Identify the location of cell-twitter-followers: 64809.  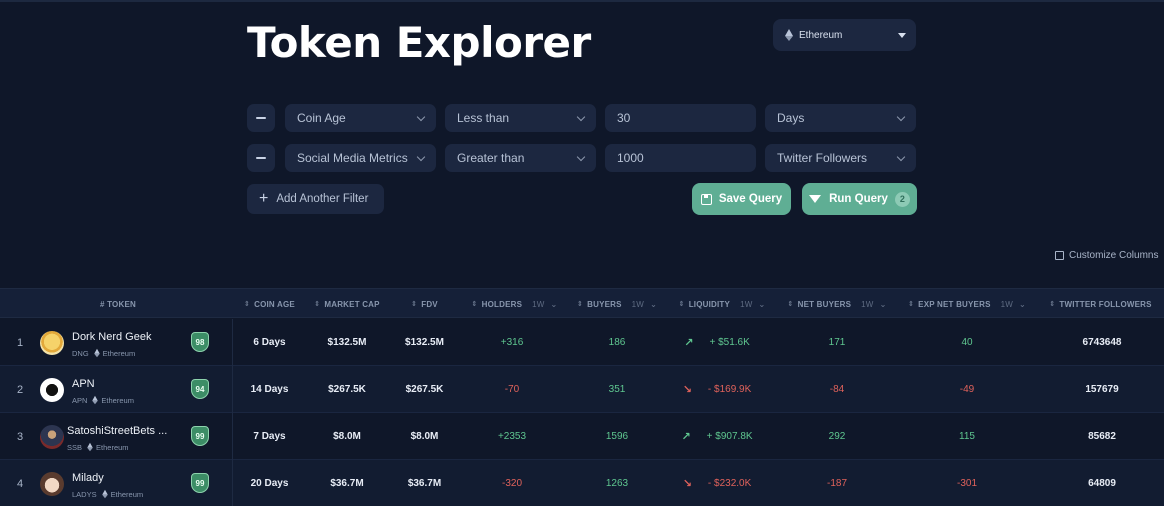
(1102, 483).